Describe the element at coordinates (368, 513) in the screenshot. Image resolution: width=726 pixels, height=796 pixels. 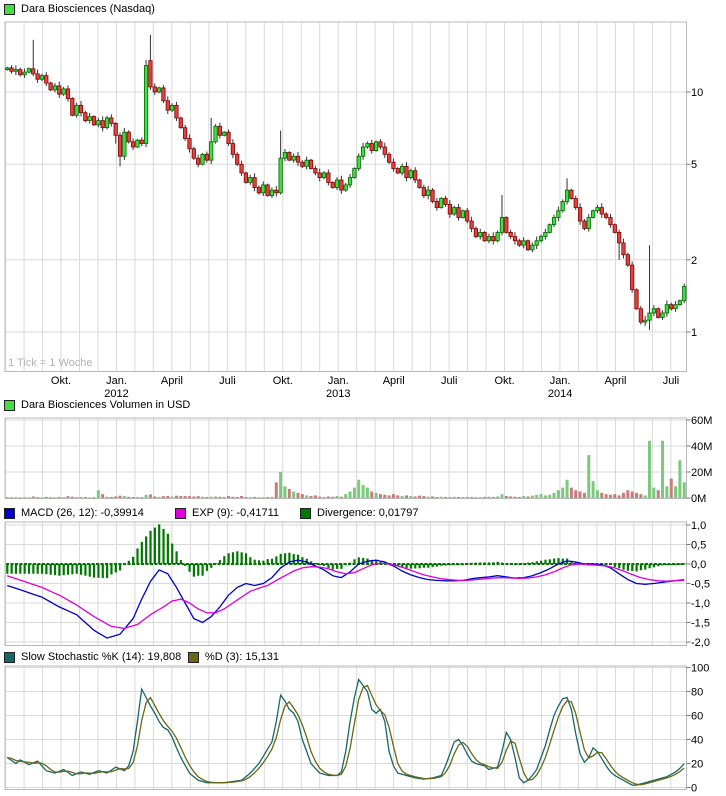
I see `divergence-legend-label: Divergence: 0,01797` at that location.